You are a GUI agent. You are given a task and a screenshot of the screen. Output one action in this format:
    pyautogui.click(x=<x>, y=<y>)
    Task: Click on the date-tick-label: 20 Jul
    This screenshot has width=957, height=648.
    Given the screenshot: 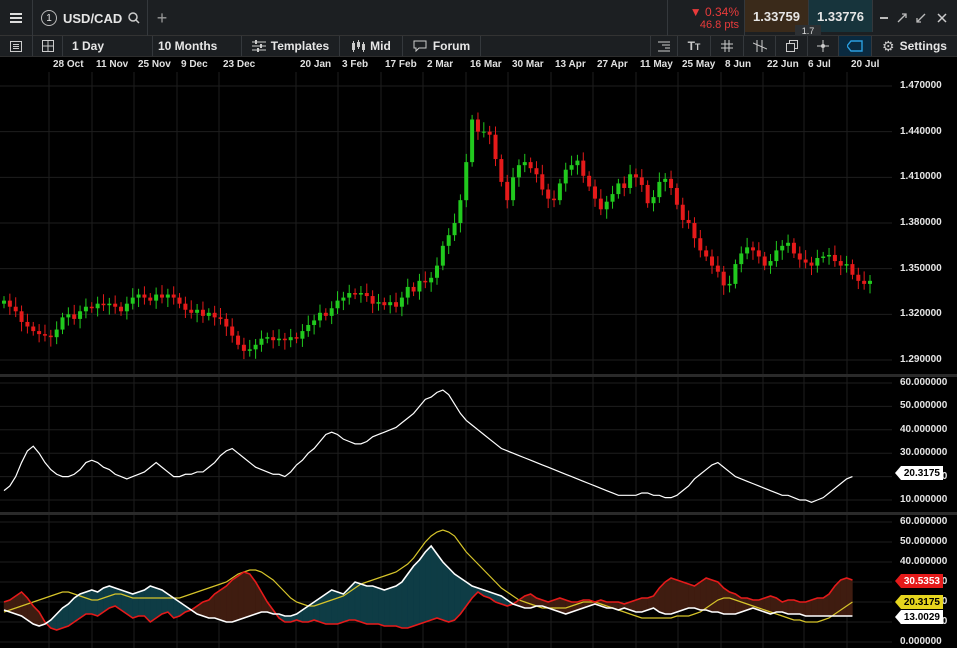 What is the action you would take?
    pyautogui.click(x=865, y=64)
    